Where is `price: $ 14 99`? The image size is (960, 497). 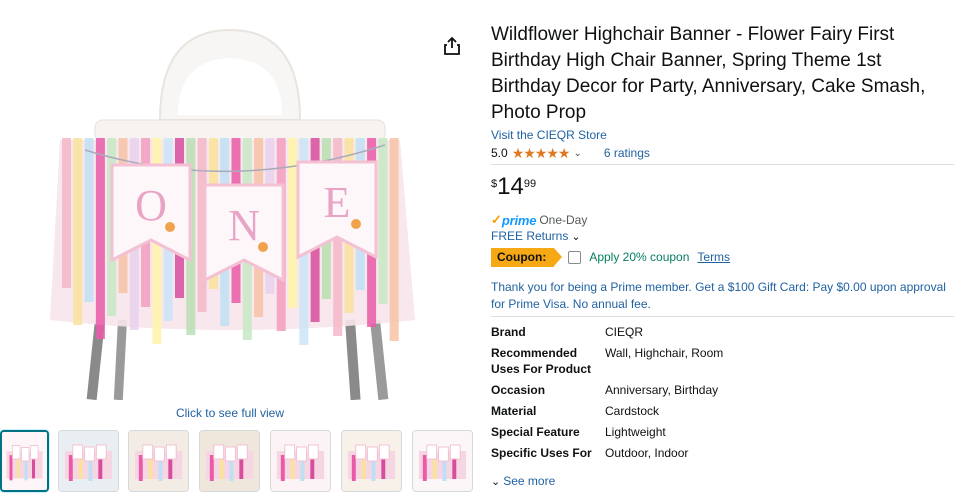
price: $ 14 99 is located at coordinates (513, 187).